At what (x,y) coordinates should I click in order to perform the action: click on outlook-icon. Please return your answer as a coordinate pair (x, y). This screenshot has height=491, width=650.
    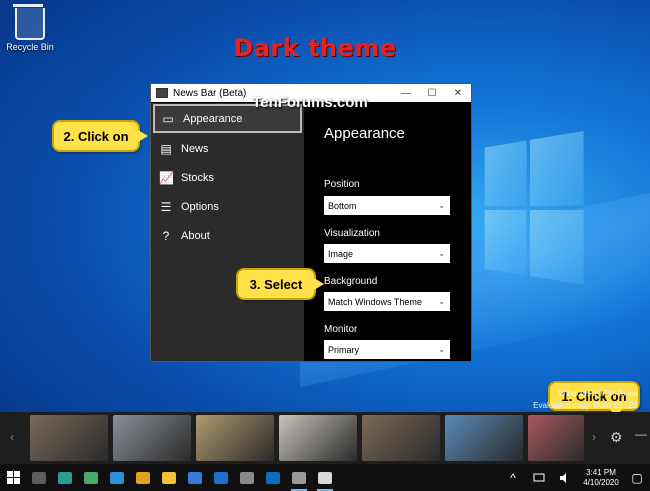
    Looking at the image, I should click on (273, 477).